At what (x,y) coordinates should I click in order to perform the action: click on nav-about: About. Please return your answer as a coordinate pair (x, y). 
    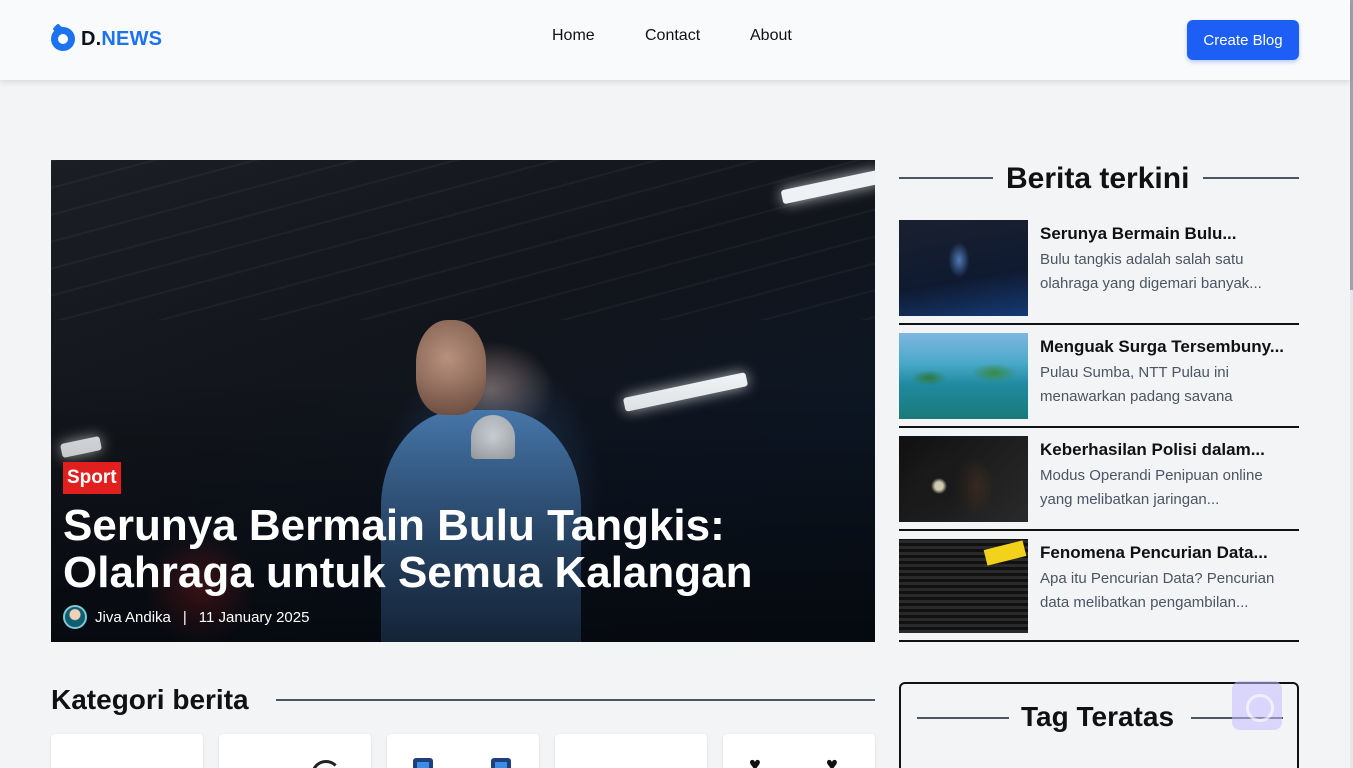
    Looking at the image, I should click on (771, 36).